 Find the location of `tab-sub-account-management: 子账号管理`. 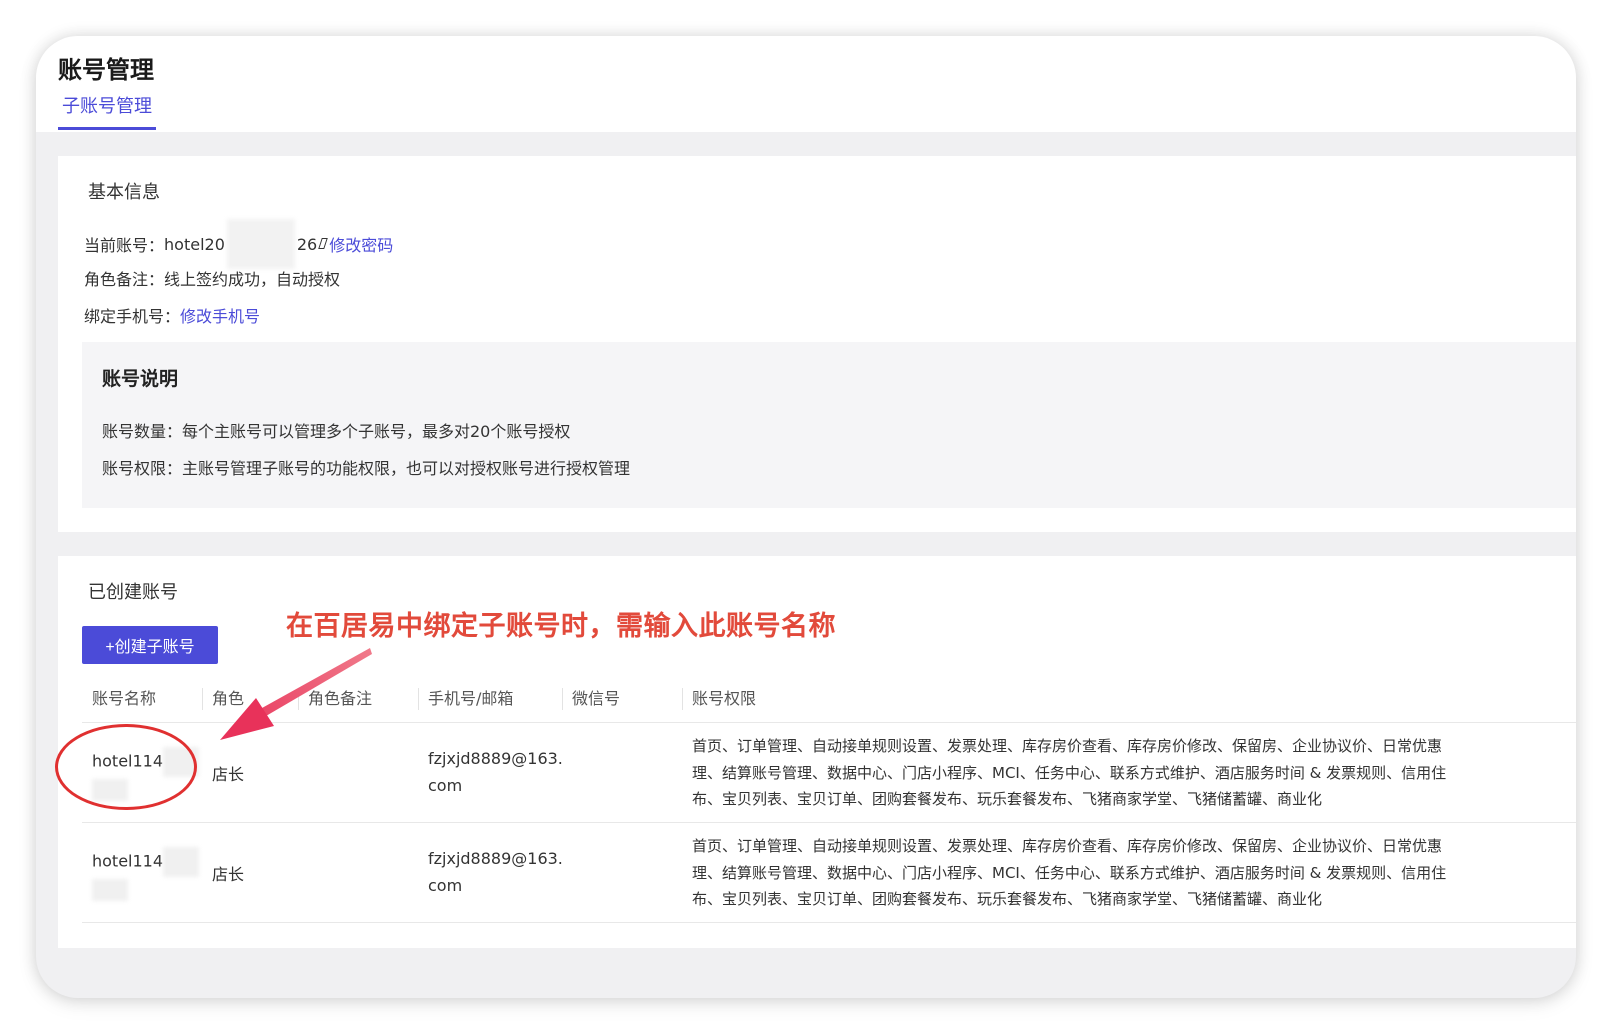

tab-sub-account-management: 子账号管理 is located at coordinates (107, 112).